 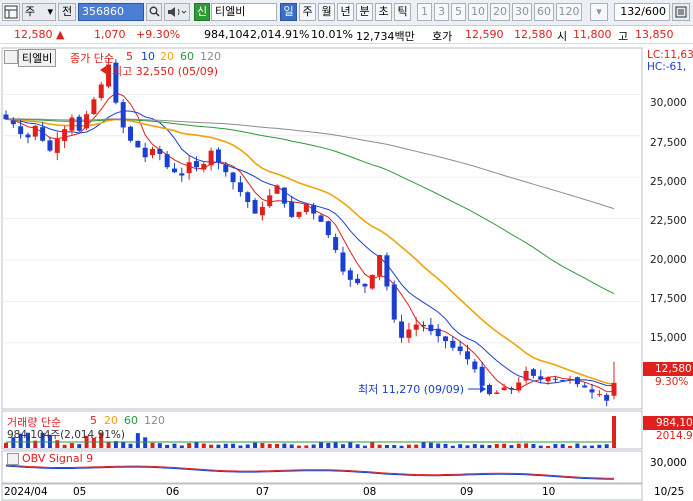 What do you see at coordinates (154, 12) in the screenshot?
I see `search-icon` at bounding box center [154, 12].